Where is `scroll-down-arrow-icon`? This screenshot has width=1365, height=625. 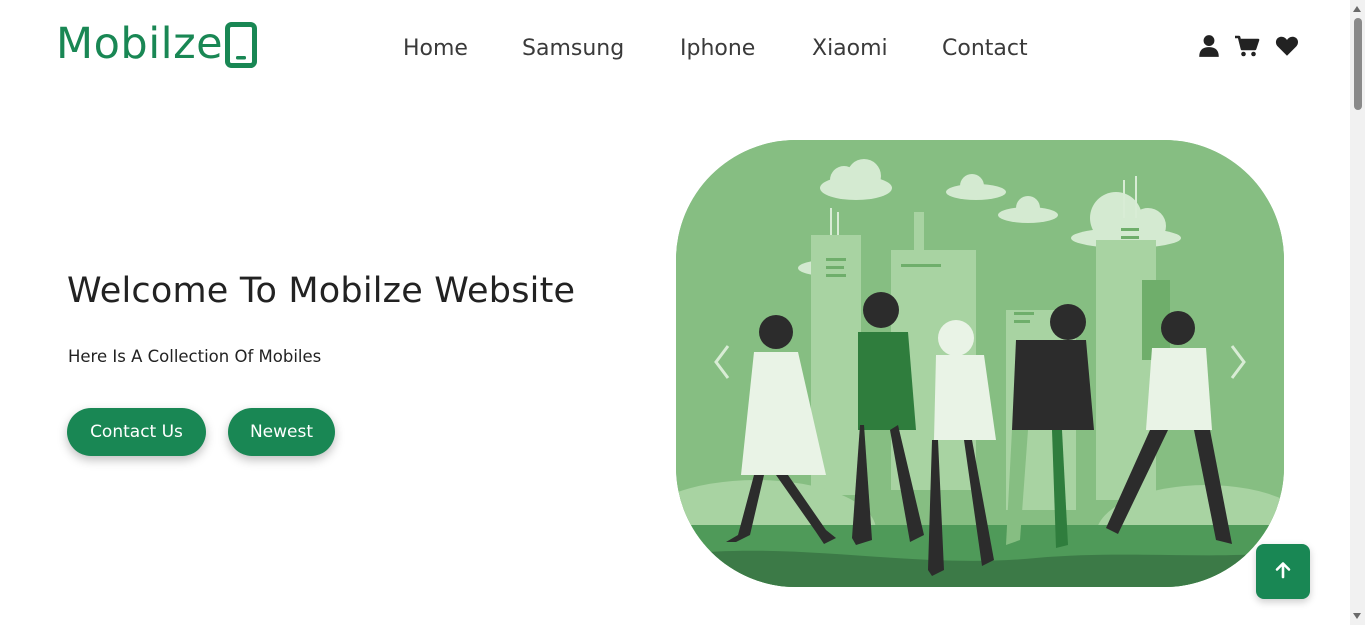
scroll-down-arrow-icon is located at coordinates (1357, 616).